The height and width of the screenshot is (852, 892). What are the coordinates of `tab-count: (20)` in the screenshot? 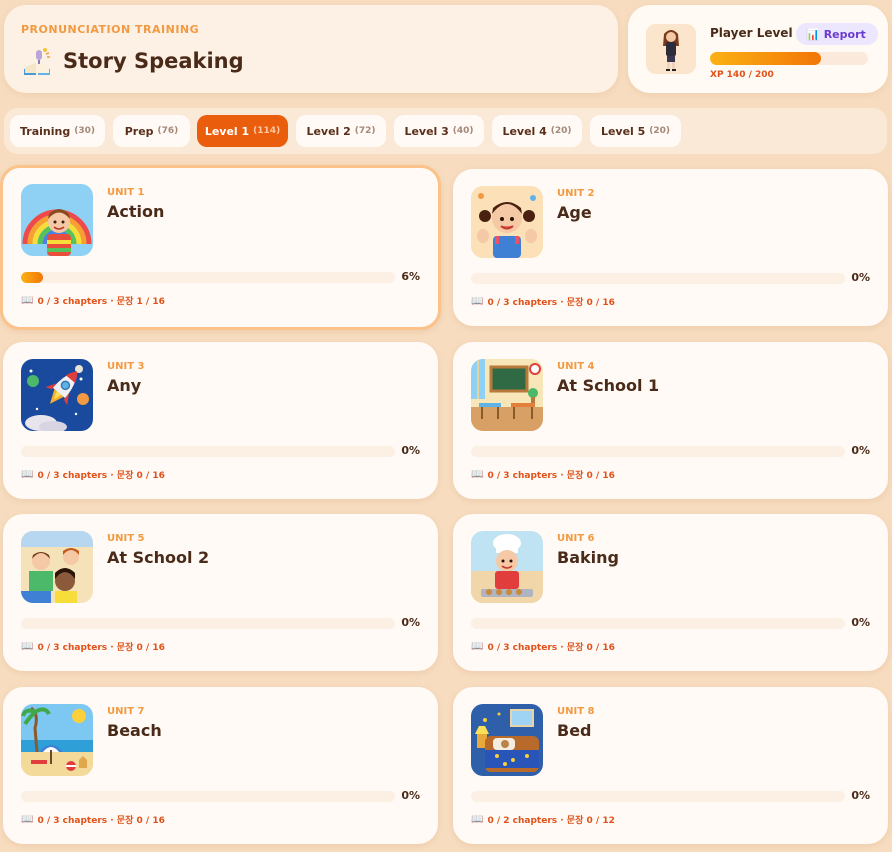 It's located at (561, 131).